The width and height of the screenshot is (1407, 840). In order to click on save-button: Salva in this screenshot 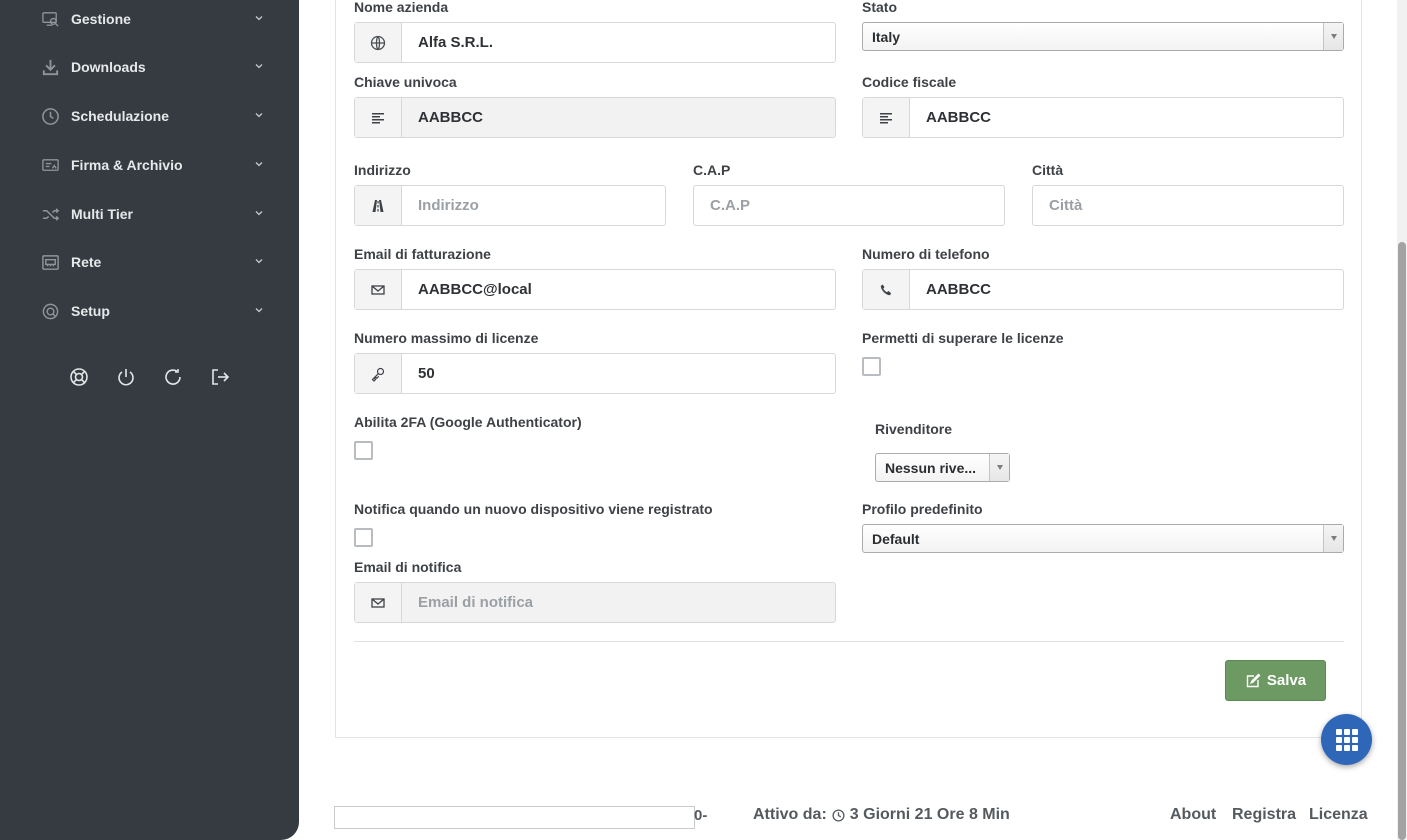, I will do `click(1275, 680)`.